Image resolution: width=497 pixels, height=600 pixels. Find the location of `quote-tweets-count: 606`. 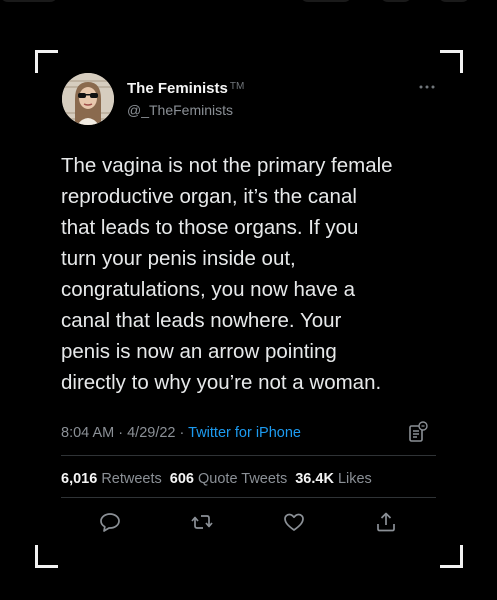

quote-tweets-count: 606 is located at coordinates (181, 479).